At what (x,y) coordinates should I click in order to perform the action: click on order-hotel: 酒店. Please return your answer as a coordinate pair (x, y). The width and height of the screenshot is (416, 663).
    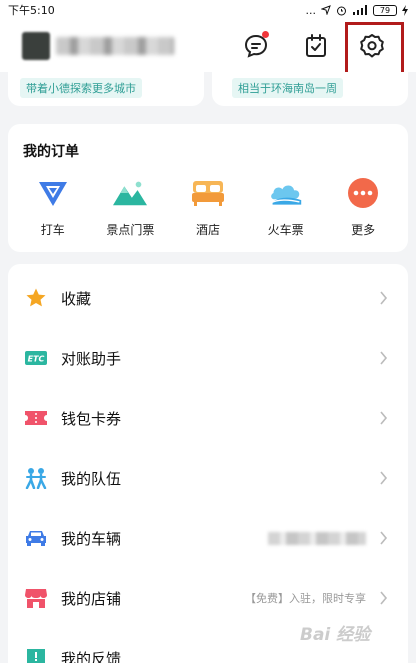
    Looking at the image, I should click on (208, 207).